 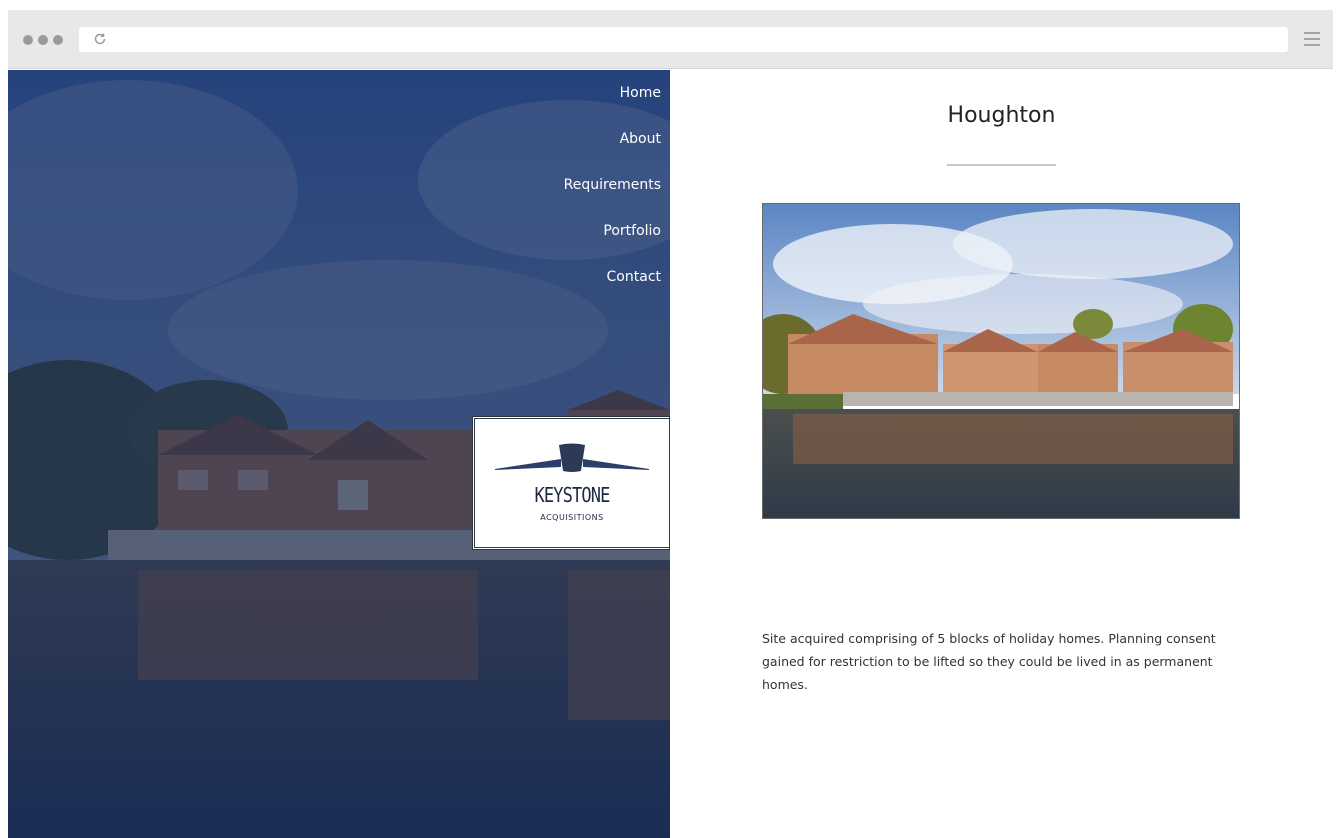 I want to click on nav-item-about: About, so click(x=612, y=153).